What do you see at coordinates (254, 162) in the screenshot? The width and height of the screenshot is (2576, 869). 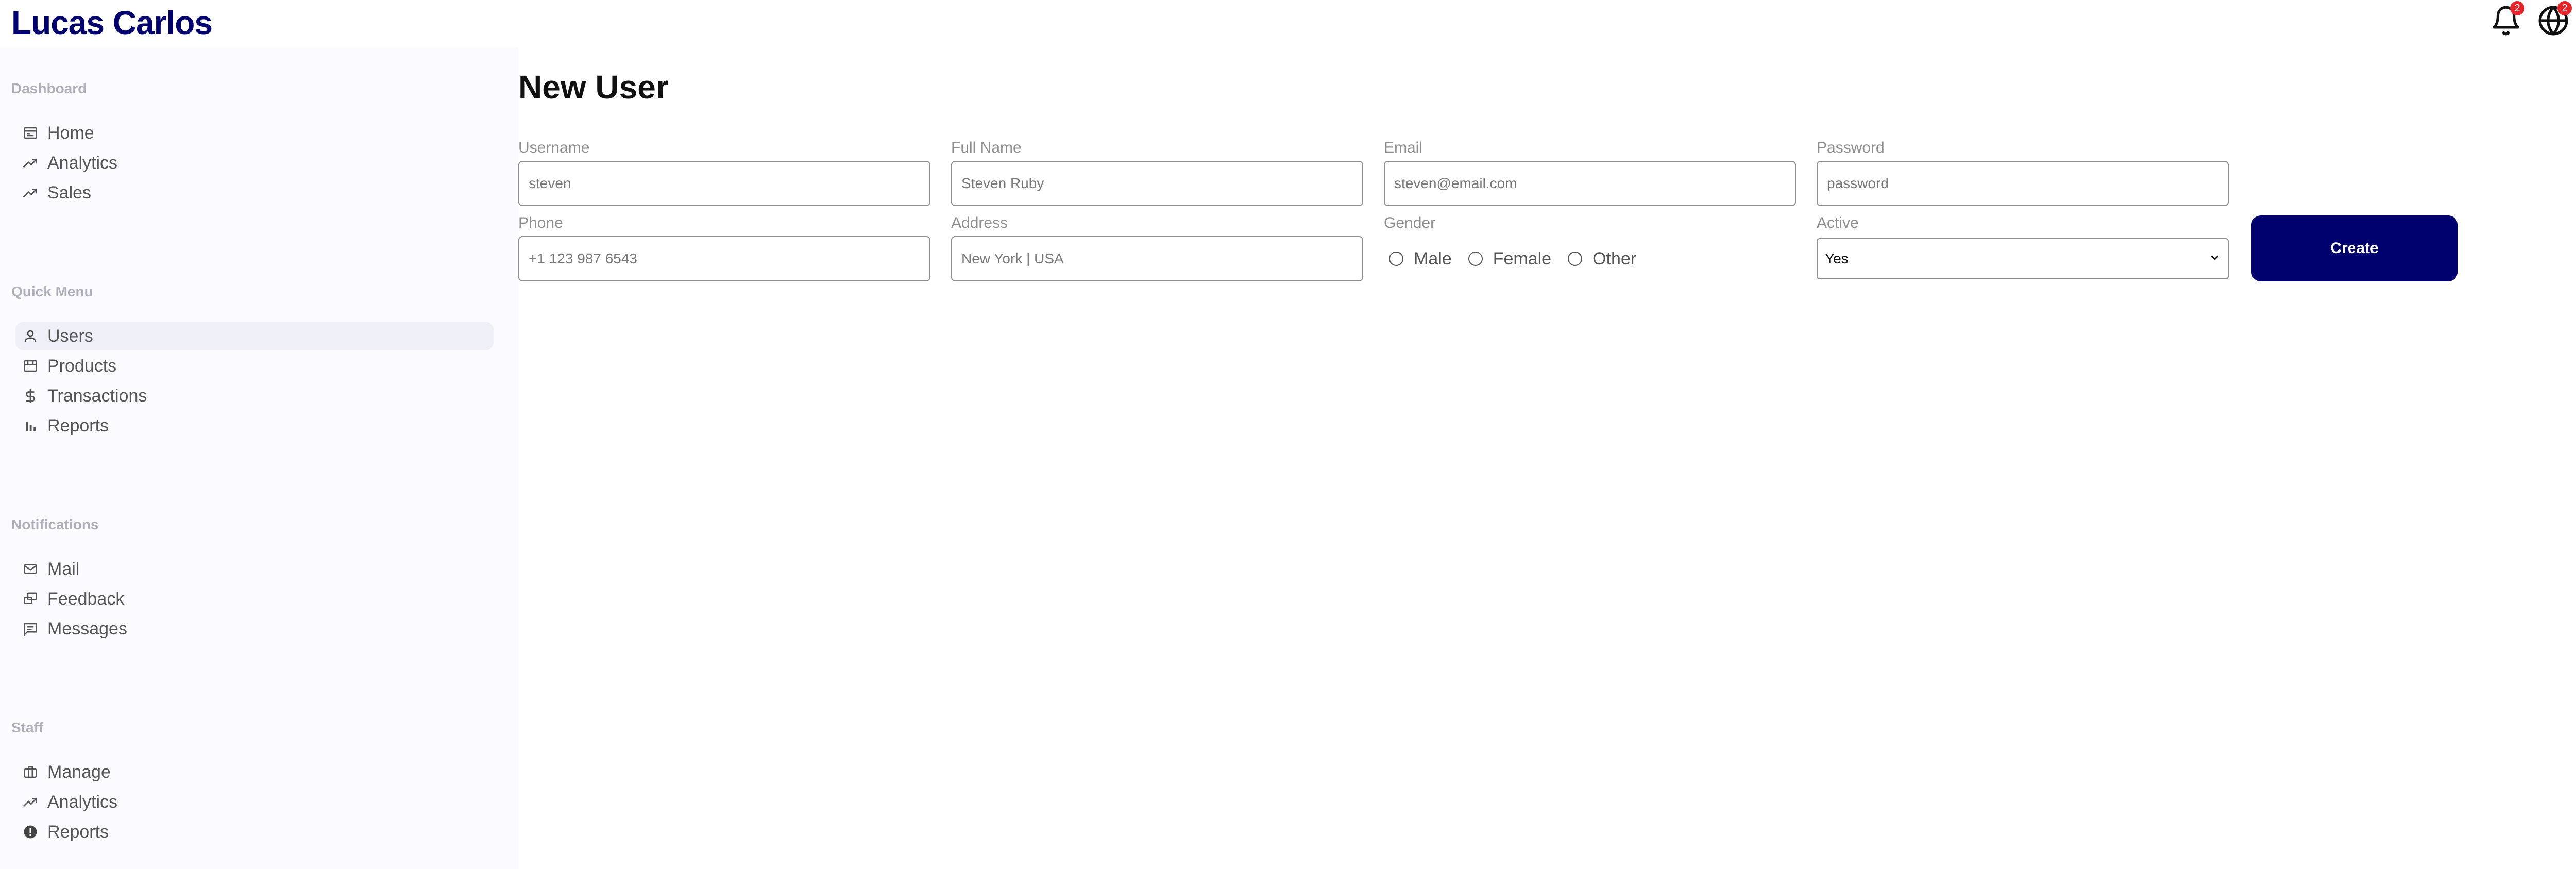 I see `sidebar-item-analytics: Analytics` at bounding box center [254, 162].